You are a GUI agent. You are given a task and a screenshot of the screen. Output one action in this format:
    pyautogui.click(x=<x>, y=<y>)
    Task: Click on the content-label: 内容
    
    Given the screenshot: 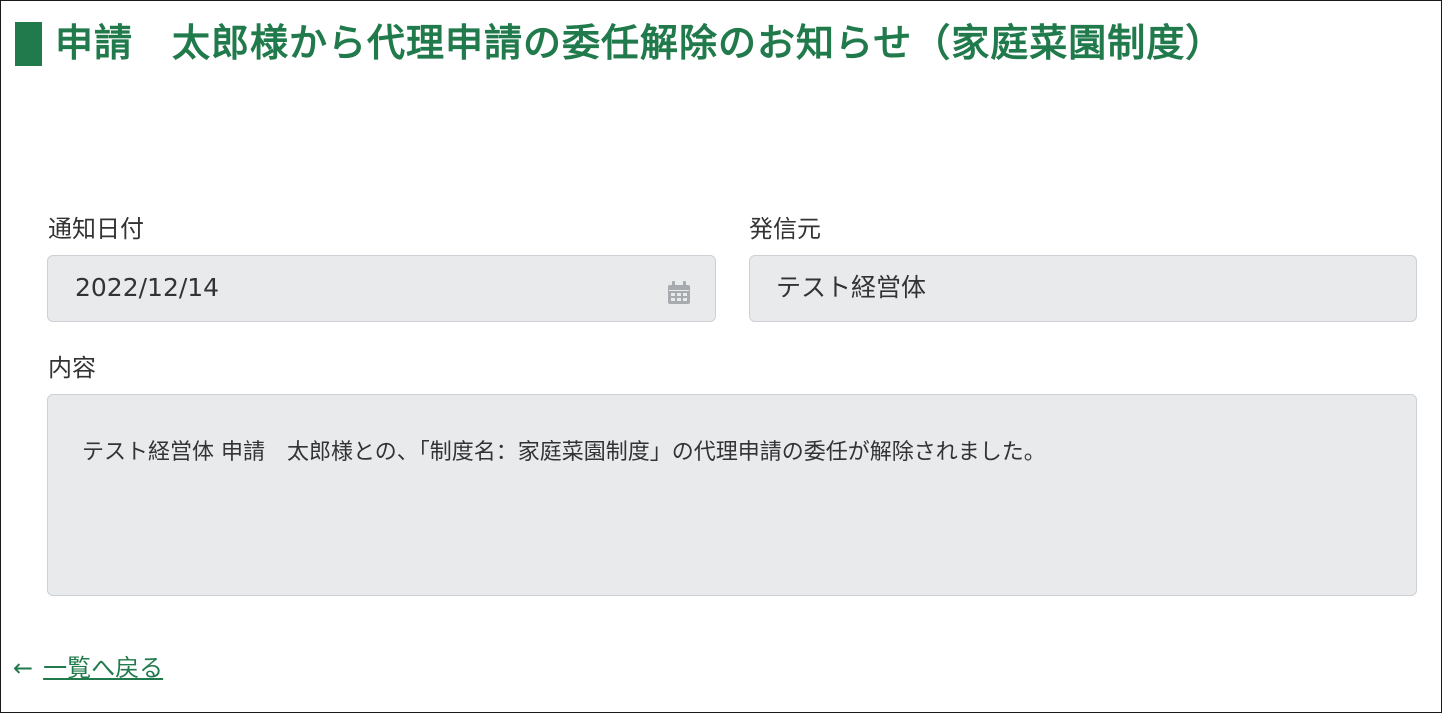 What is the action you would take?
    pyautogui.click(x=72, y=368)
    